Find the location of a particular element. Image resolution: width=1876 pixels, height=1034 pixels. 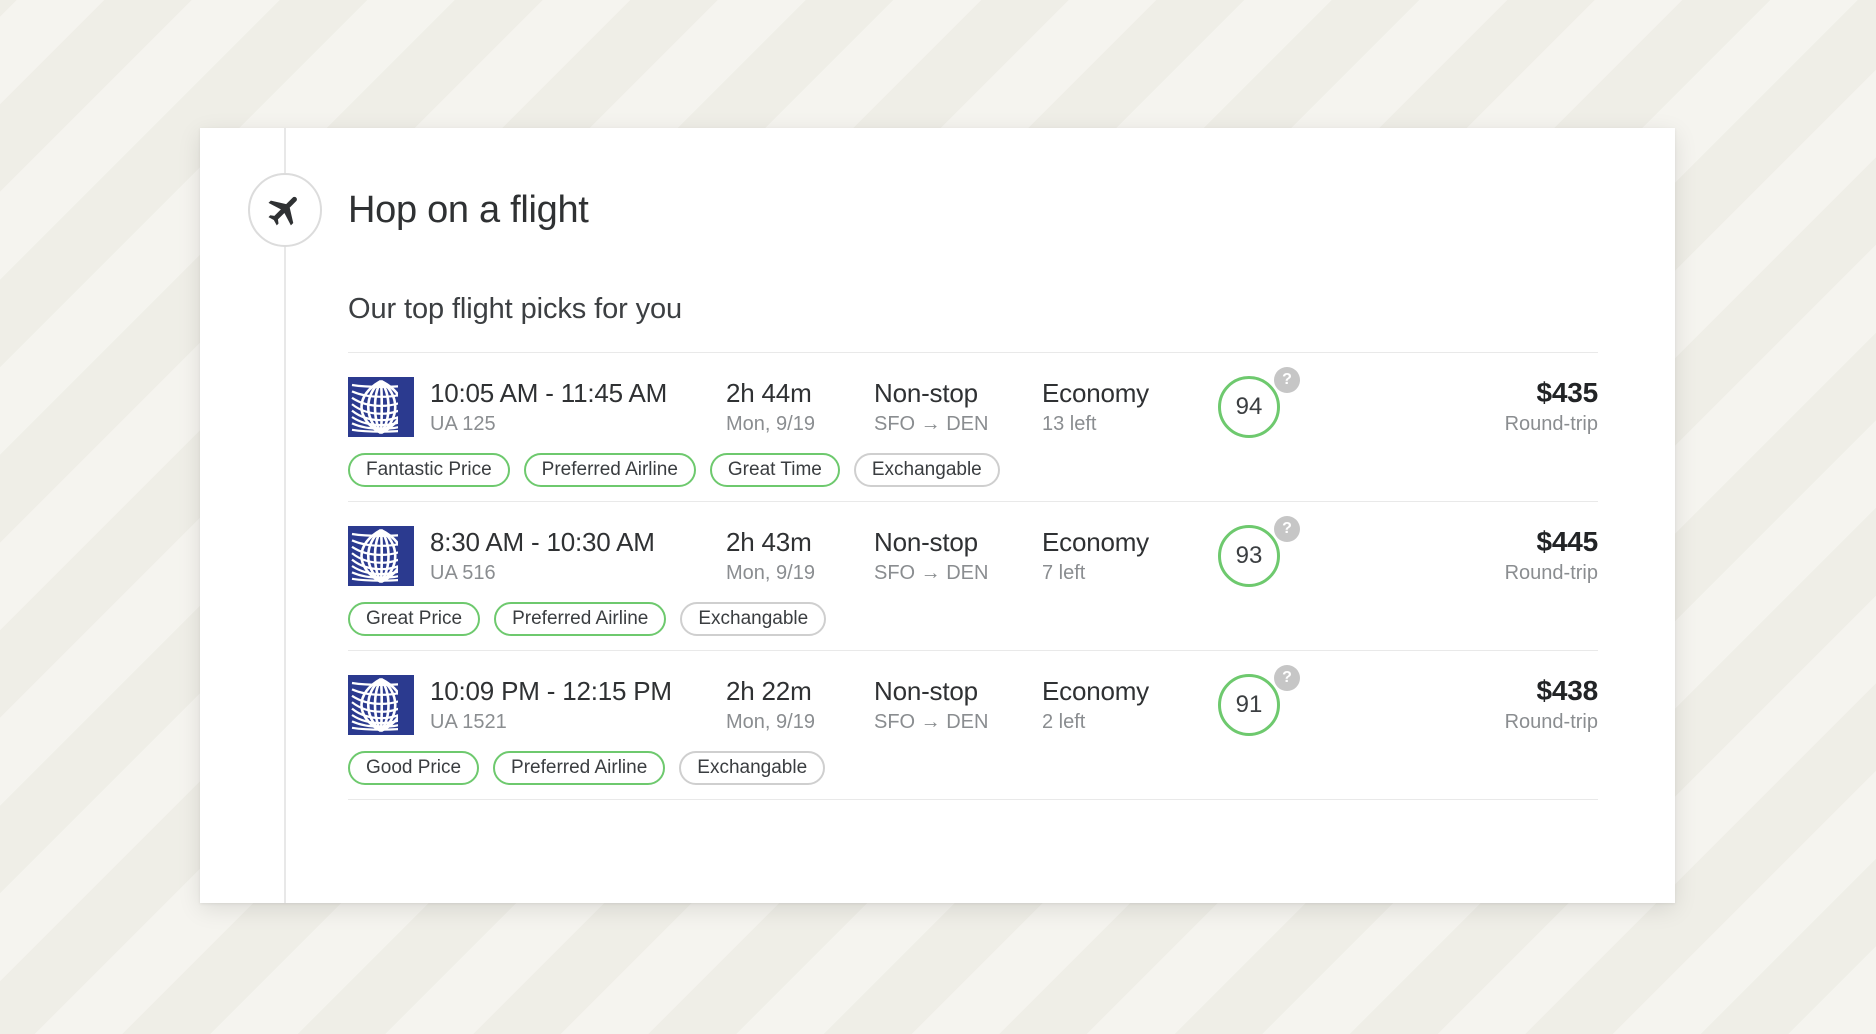

score-badge: 93 is located at coordinates (1249, 556).